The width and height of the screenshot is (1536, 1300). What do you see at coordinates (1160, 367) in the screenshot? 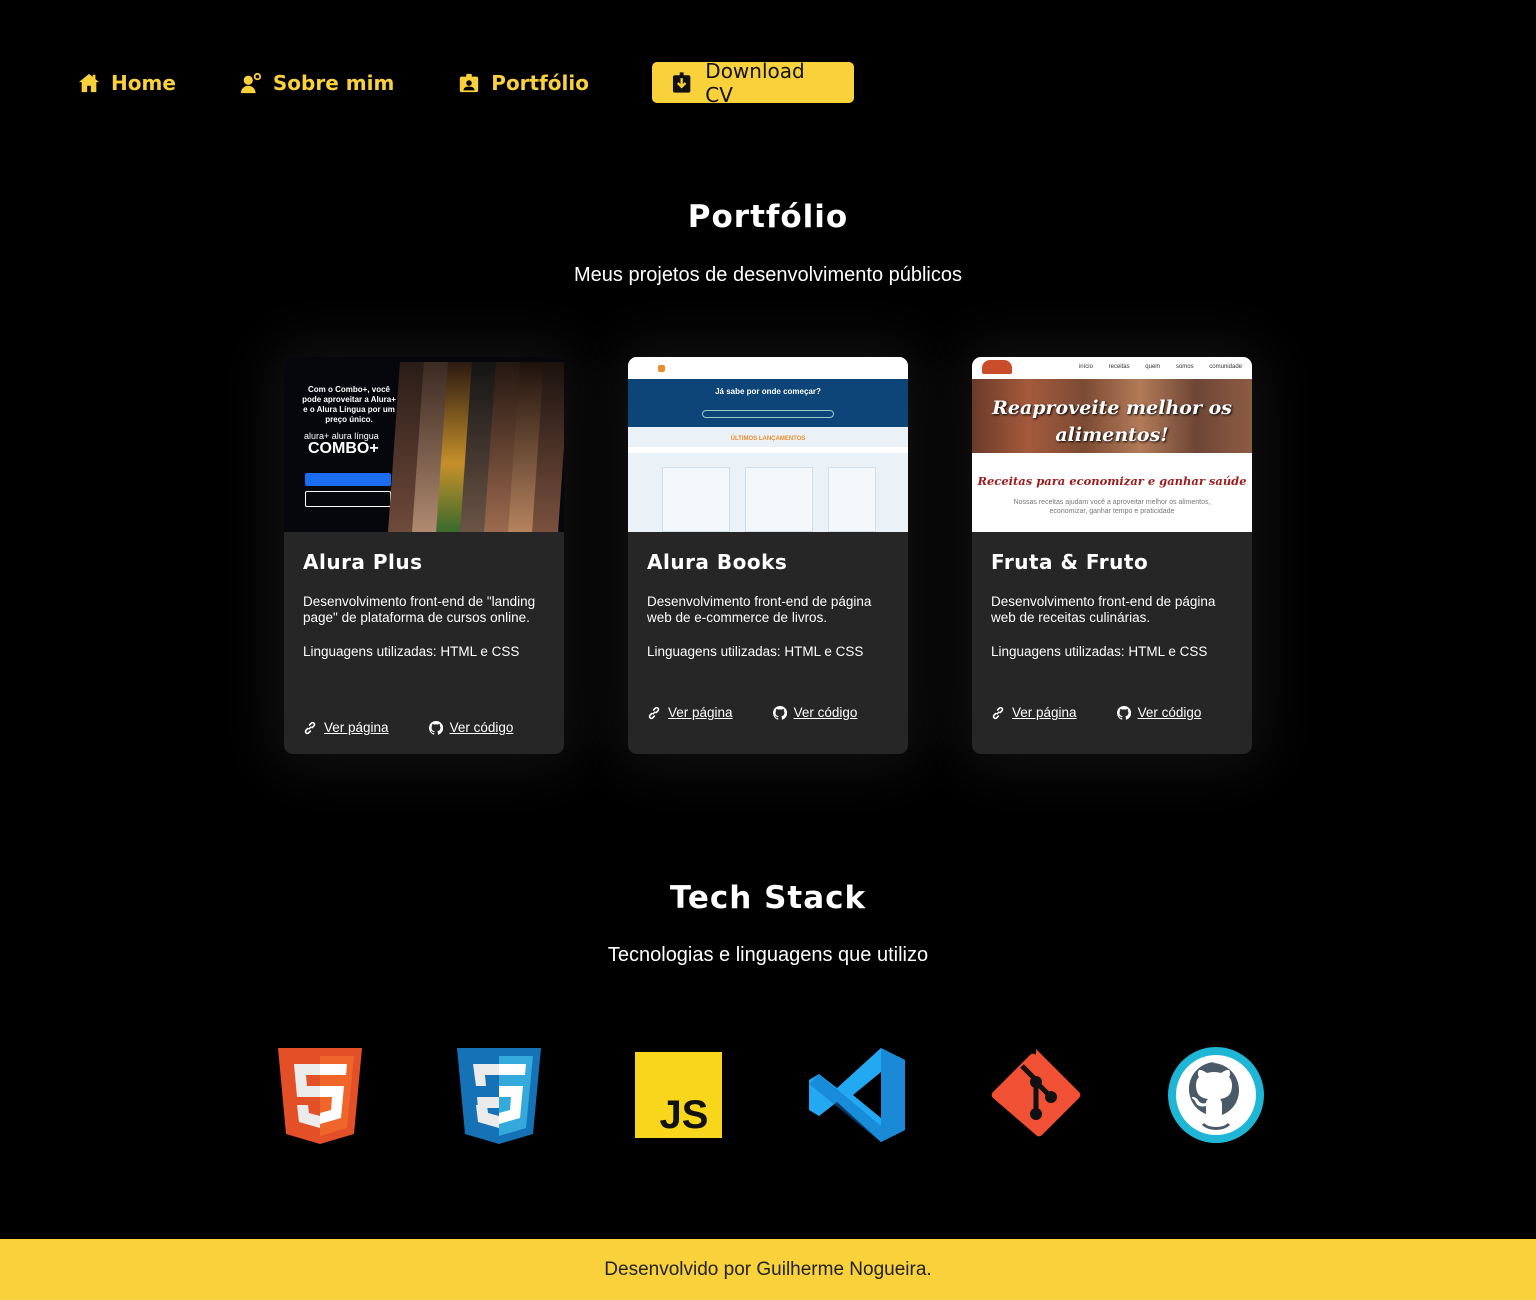
I see `thumb-menu: início receitas quem somos comunidade` at bounding box center [1160, 367].